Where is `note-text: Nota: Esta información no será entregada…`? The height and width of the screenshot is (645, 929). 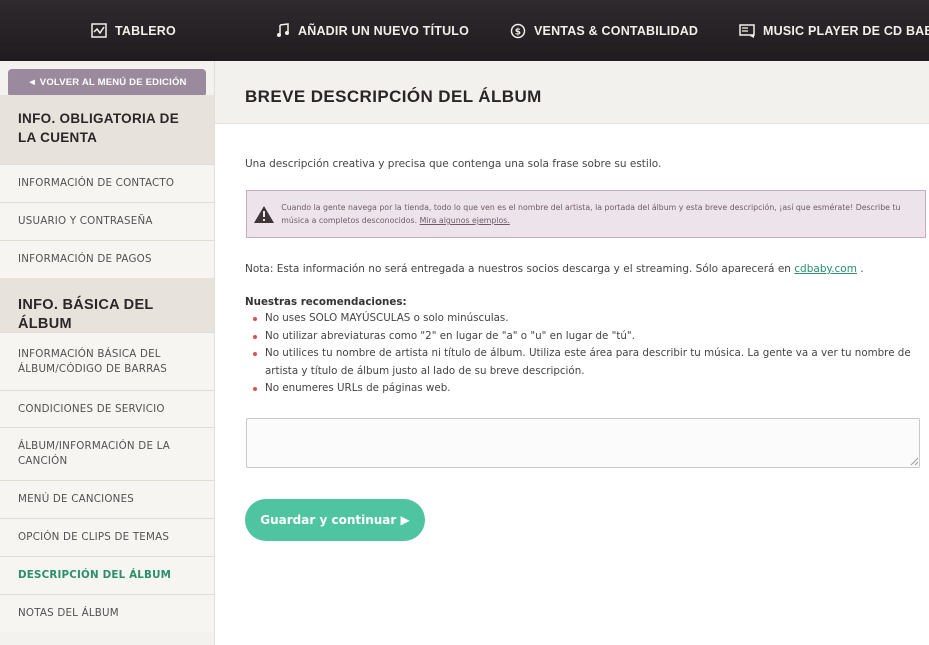
note-text: Nota: Esta información no será entregada… is located at coordinates (554, 269).